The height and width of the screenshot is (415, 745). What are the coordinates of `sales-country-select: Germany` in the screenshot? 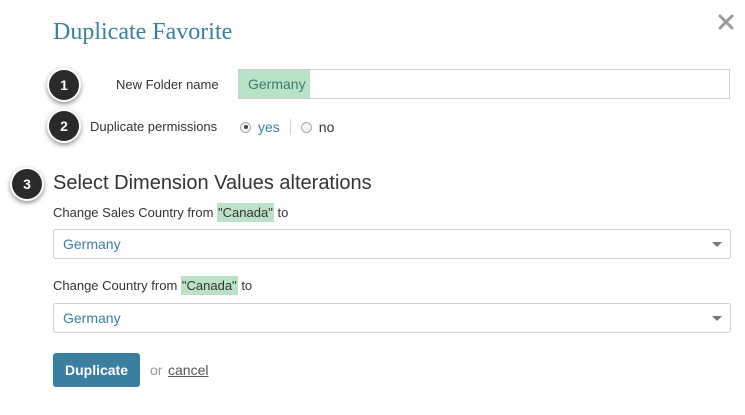 It's located at (392, 244).